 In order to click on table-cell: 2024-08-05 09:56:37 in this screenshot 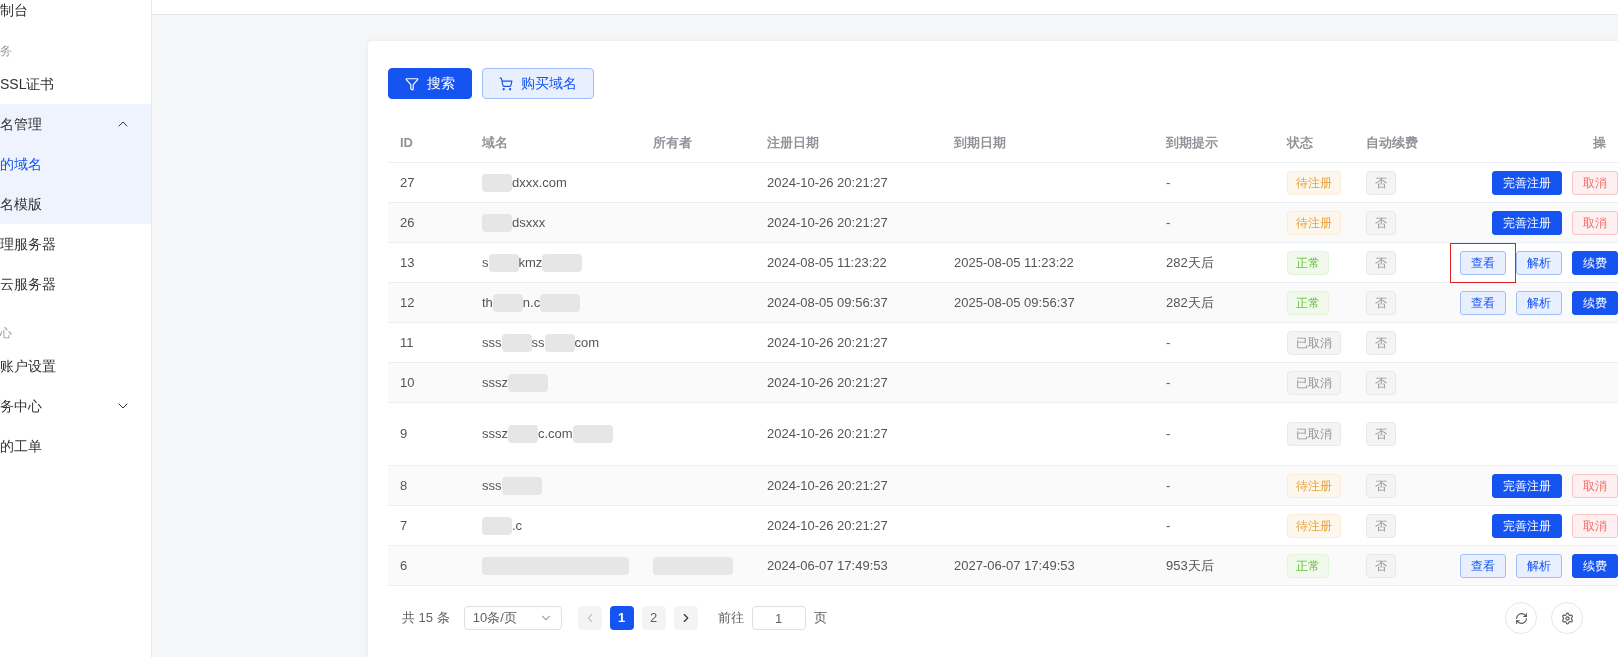, I will do `click(827, 302)`.